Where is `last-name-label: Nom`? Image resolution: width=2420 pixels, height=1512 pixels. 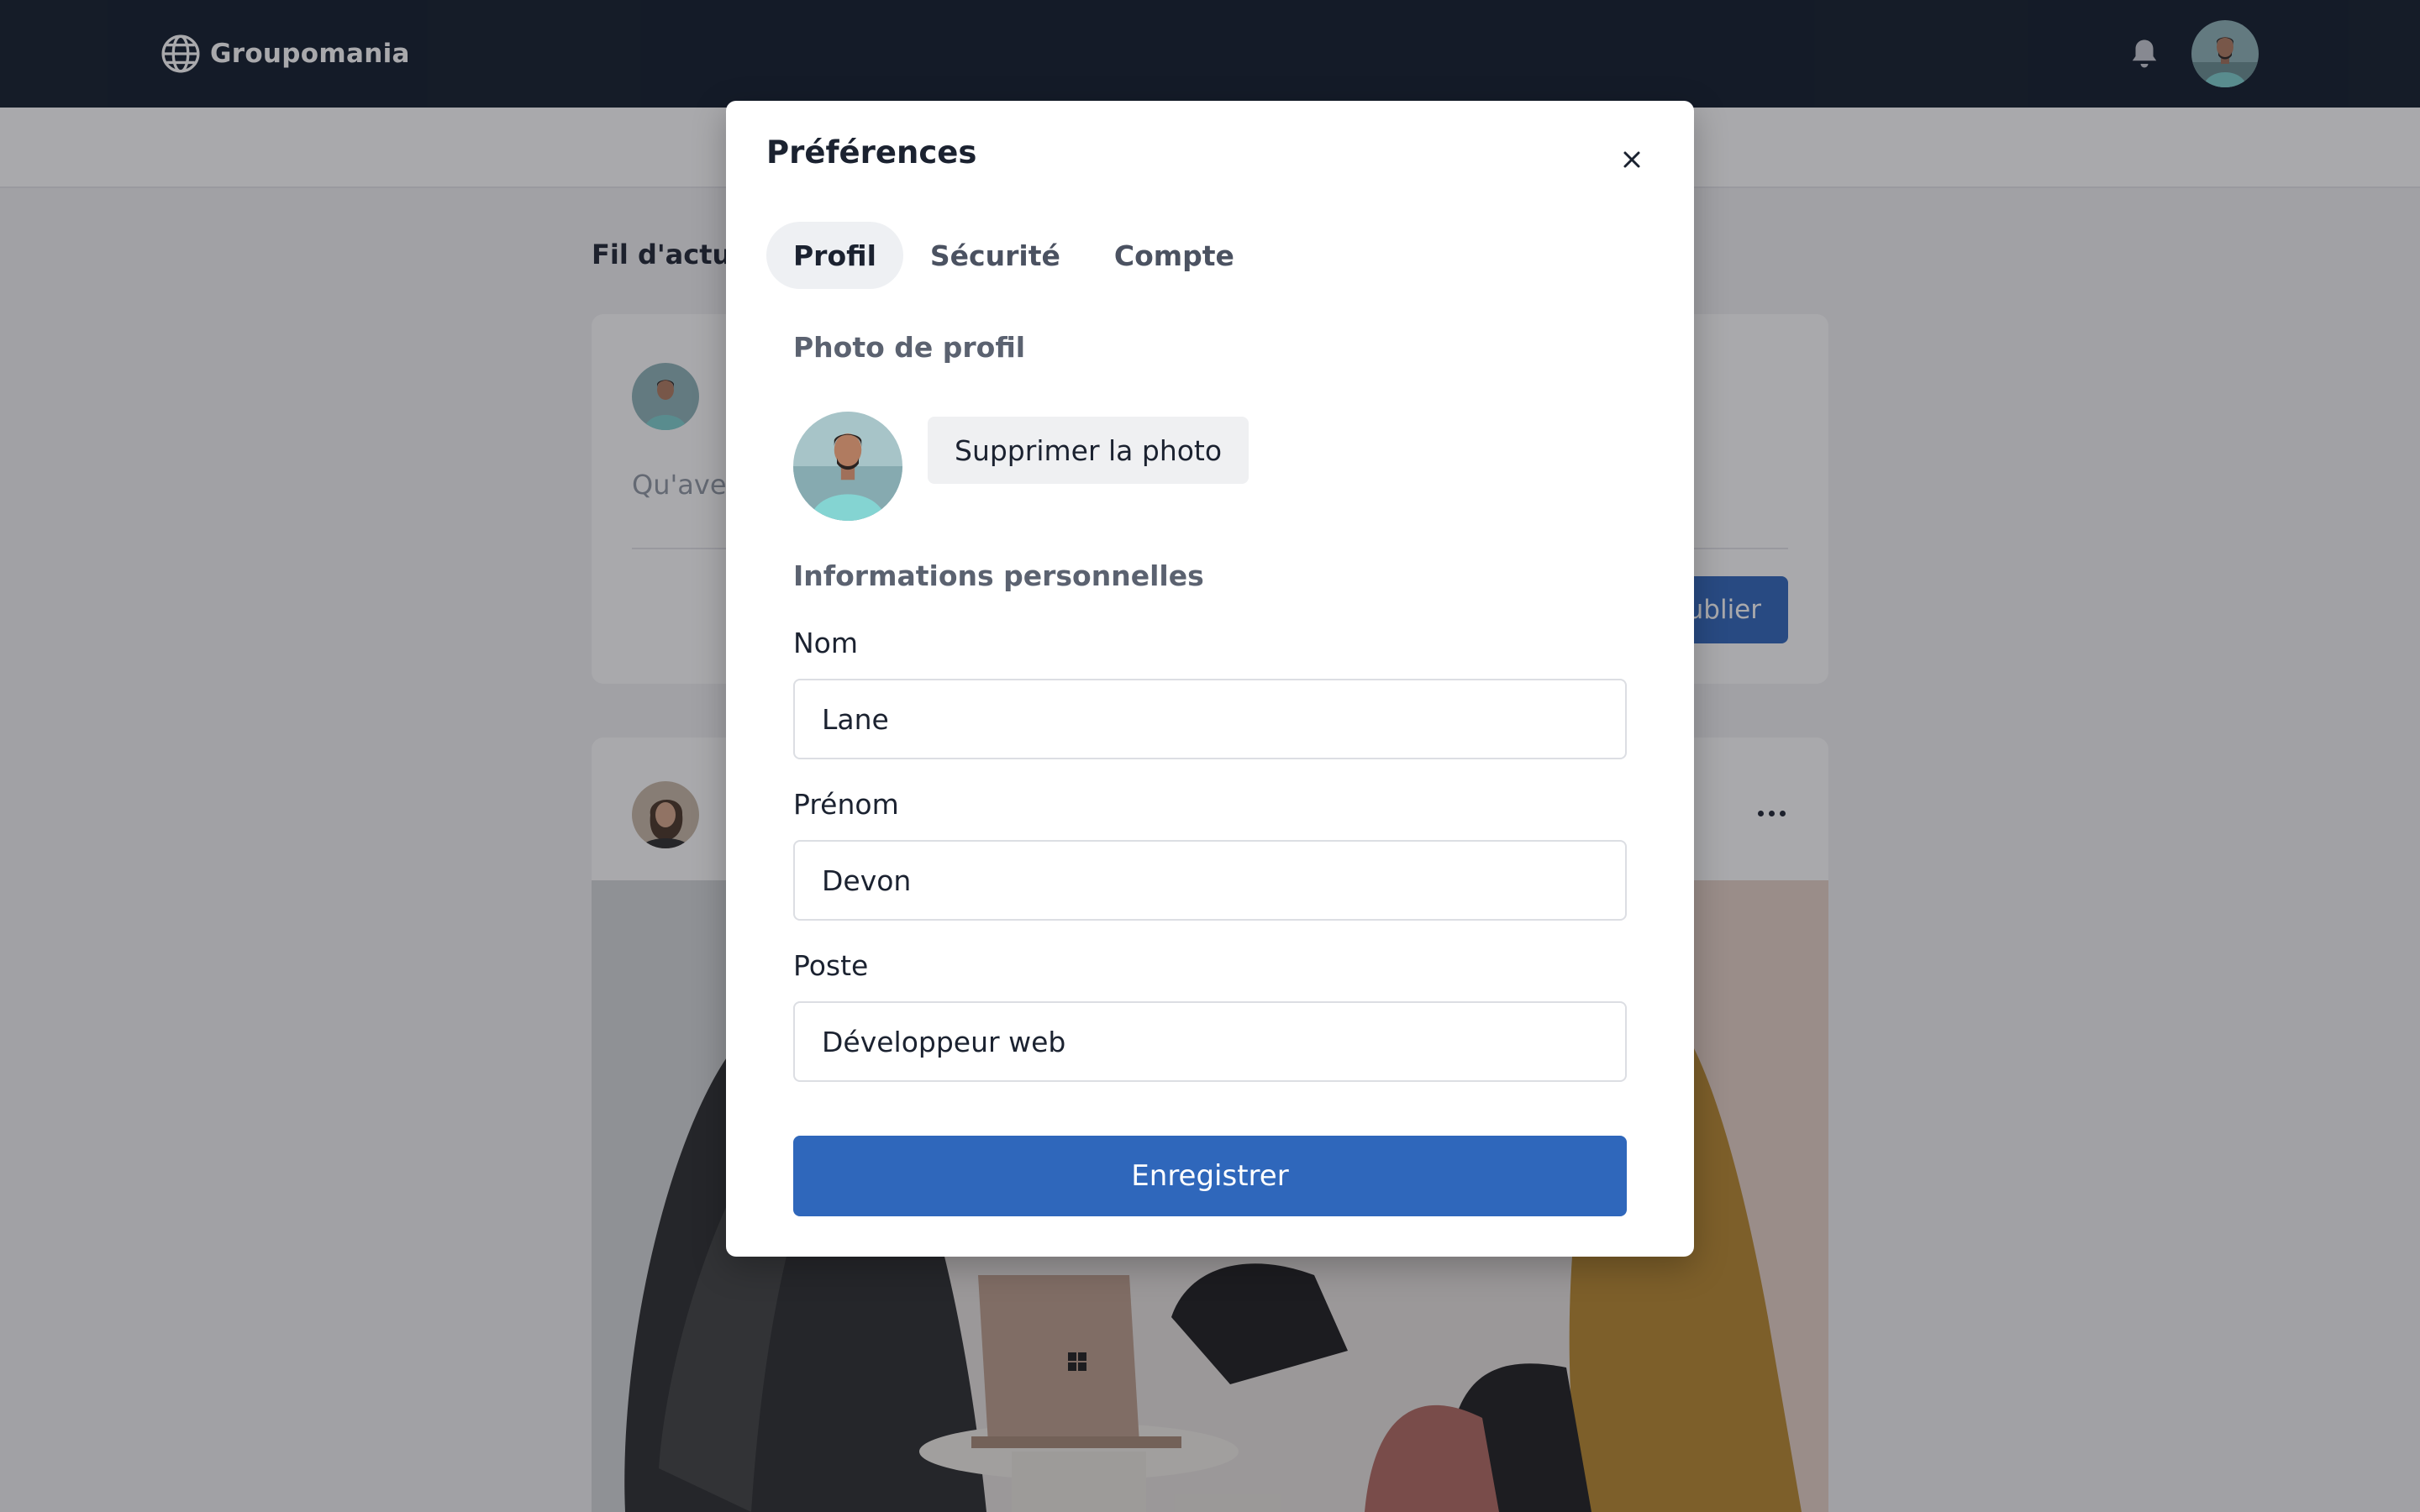 last-name-label: Nom is located at coordinates (826, 643).